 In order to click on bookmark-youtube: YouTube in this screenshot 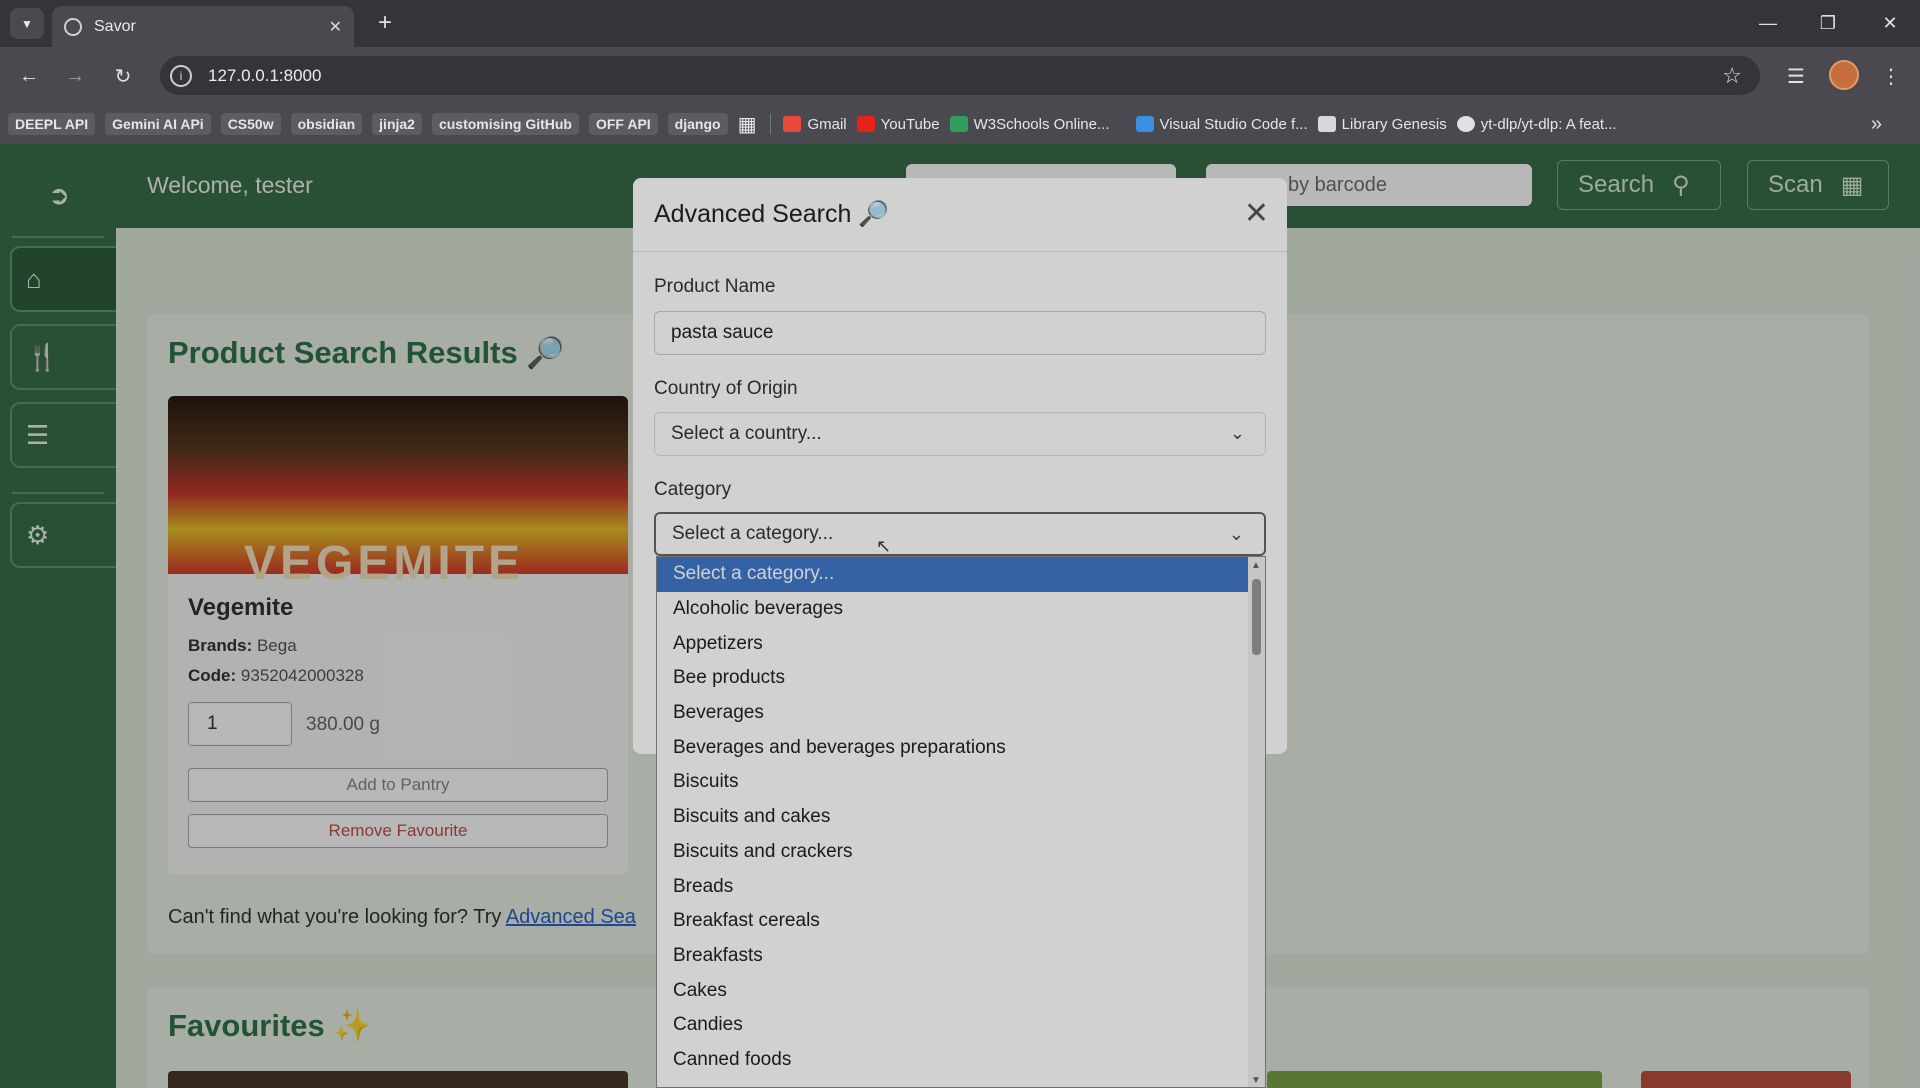, I will do `click(898, 124)`.